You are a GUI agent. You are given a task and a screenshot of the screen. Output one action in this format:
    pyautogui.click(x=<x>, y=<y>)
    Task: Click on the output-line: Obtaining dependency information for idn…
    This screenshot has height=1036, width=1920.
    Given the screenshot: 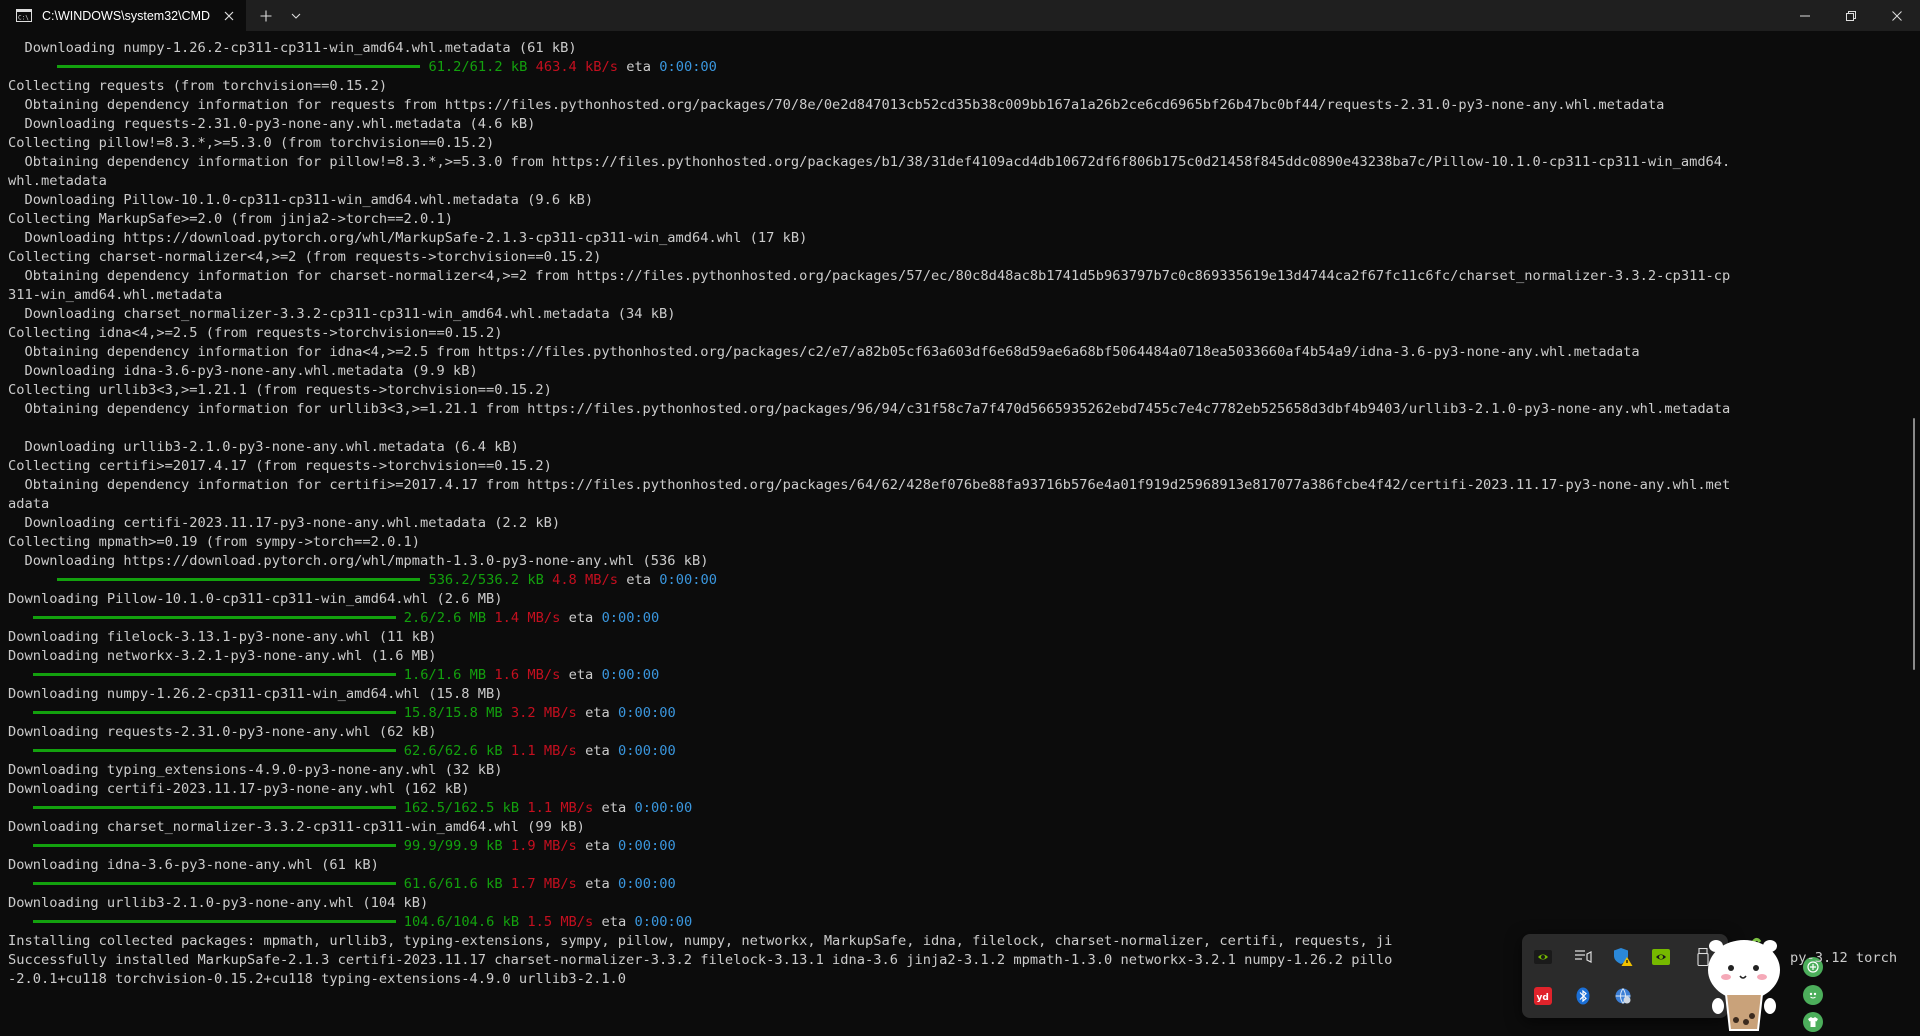 What is the action you would take?
    pyautogui.click(x=824, y=352)
    